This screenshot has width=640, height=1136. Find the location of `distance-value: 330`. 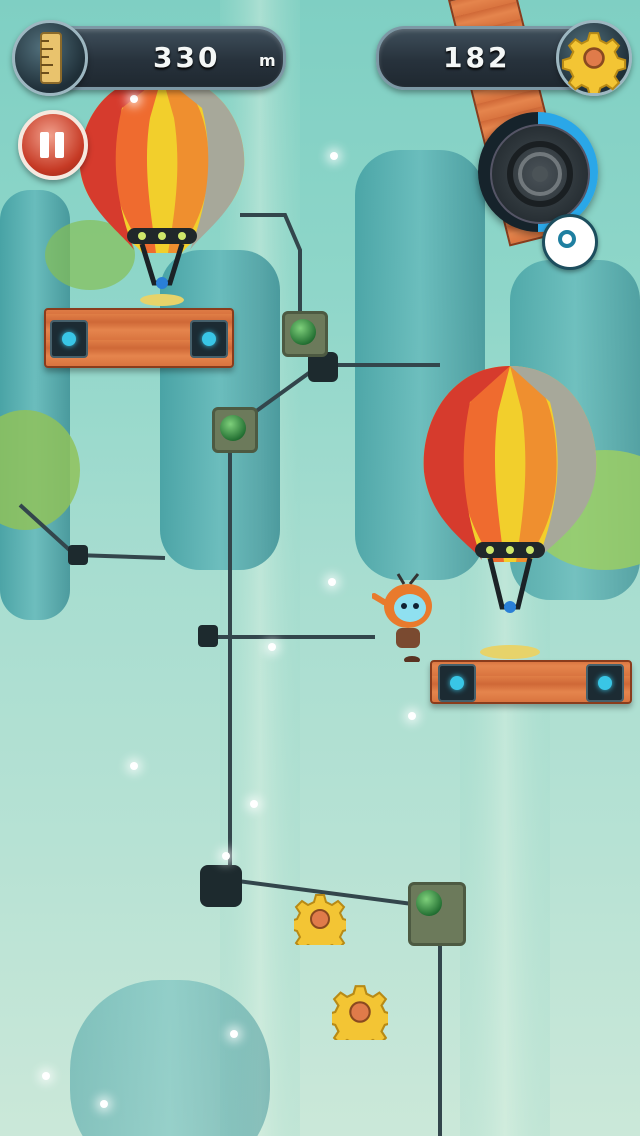

distance-value: 330 is located at coordinates (187, 57).